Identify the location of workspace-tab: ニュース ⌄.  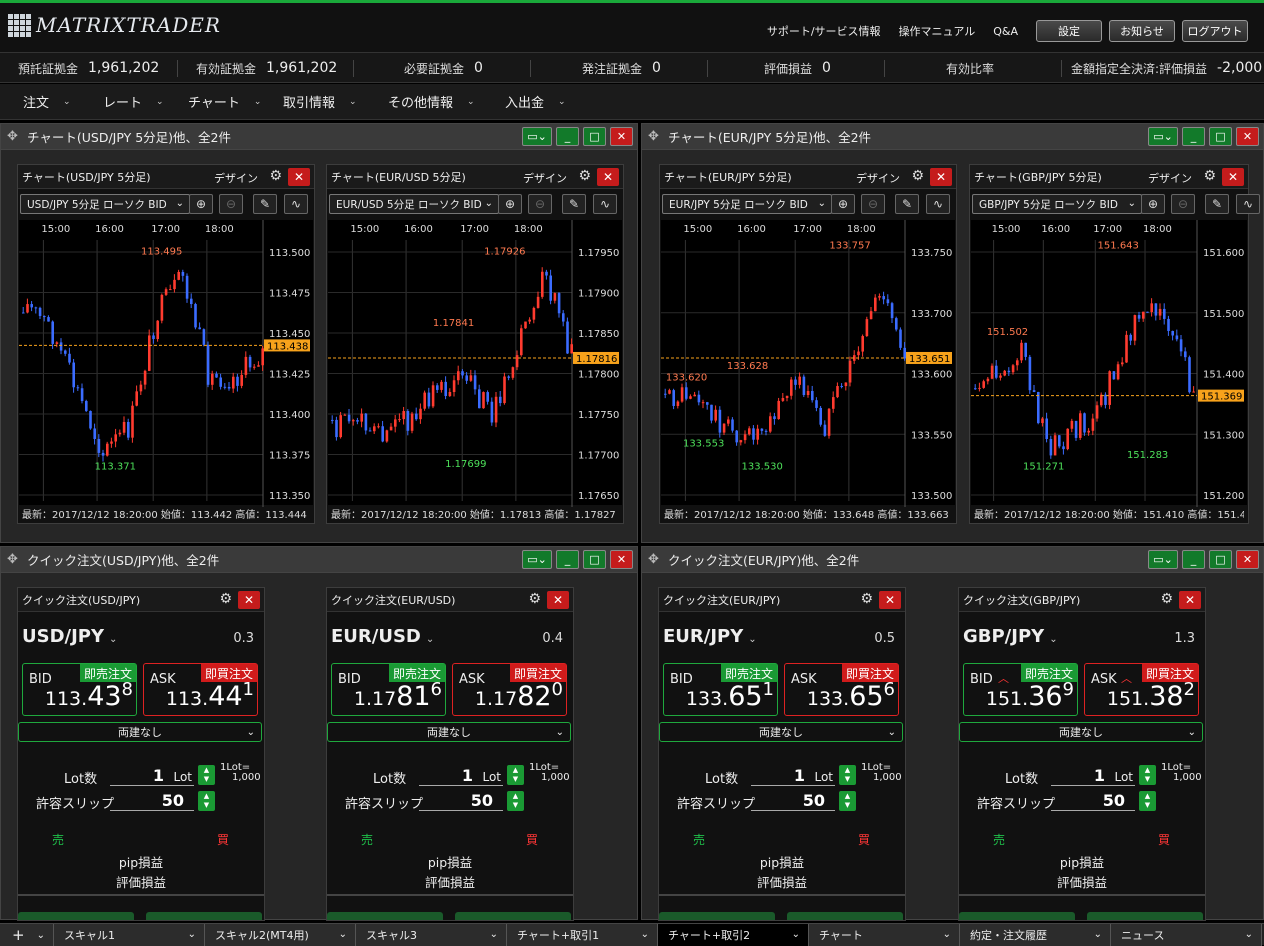
(1186, 935).